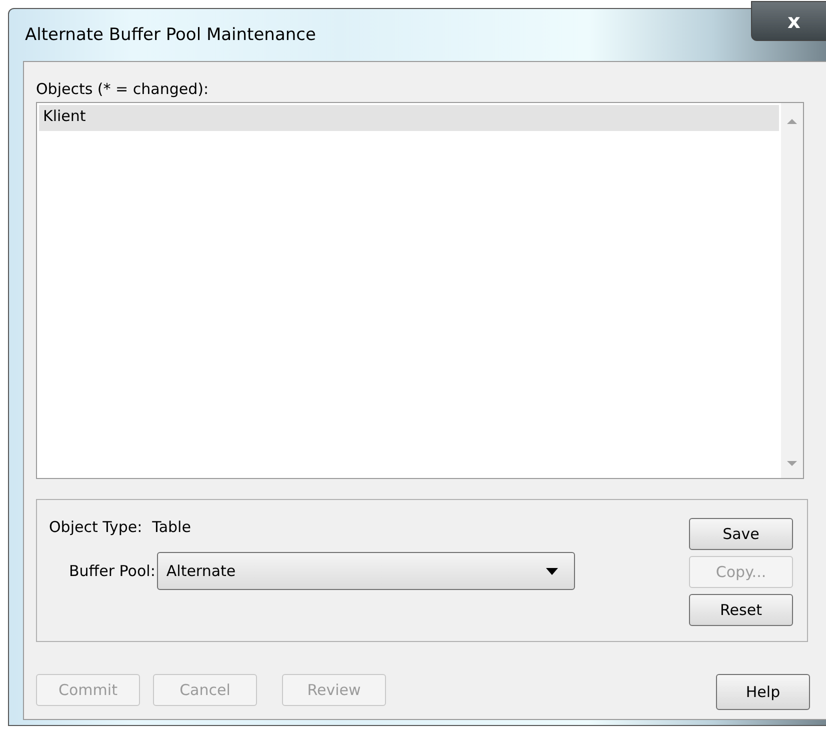 This screenshot has width=826, height=731. Describe the element at coordinates (792, 121) in the screenshot. I see `scroll-up-icon` at that location.